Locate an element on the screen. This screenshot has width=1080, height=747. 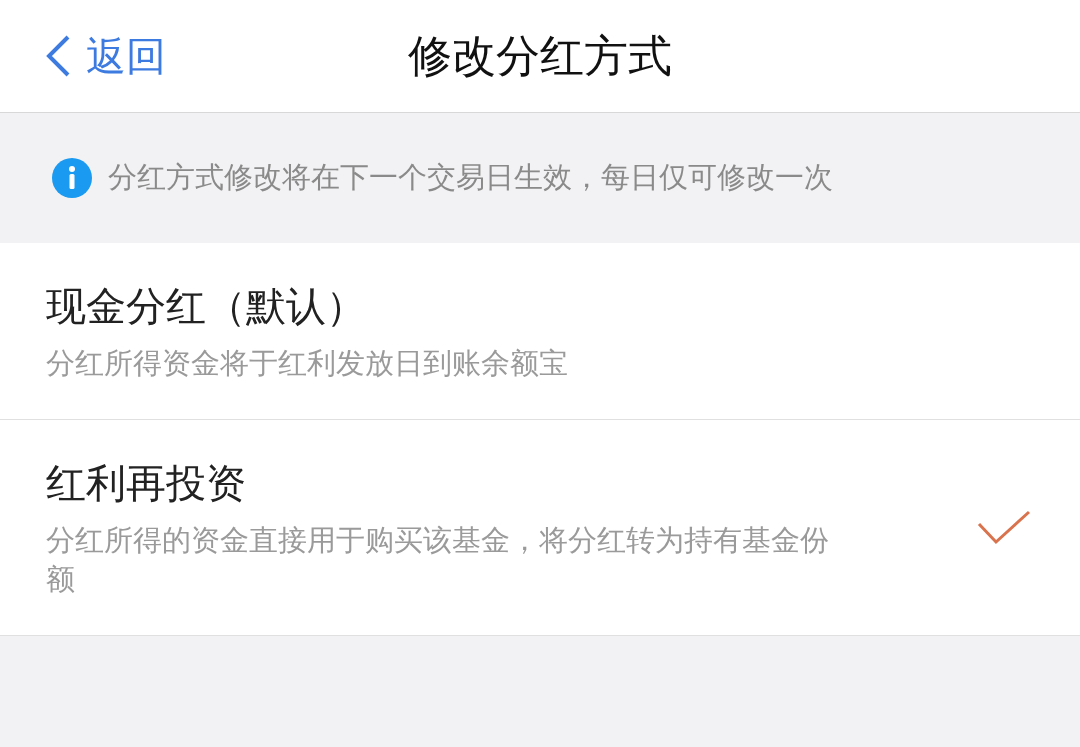
option-description: 分红所得资金将于红利发放日到账余额宝 is located at coordinates (307, 363).